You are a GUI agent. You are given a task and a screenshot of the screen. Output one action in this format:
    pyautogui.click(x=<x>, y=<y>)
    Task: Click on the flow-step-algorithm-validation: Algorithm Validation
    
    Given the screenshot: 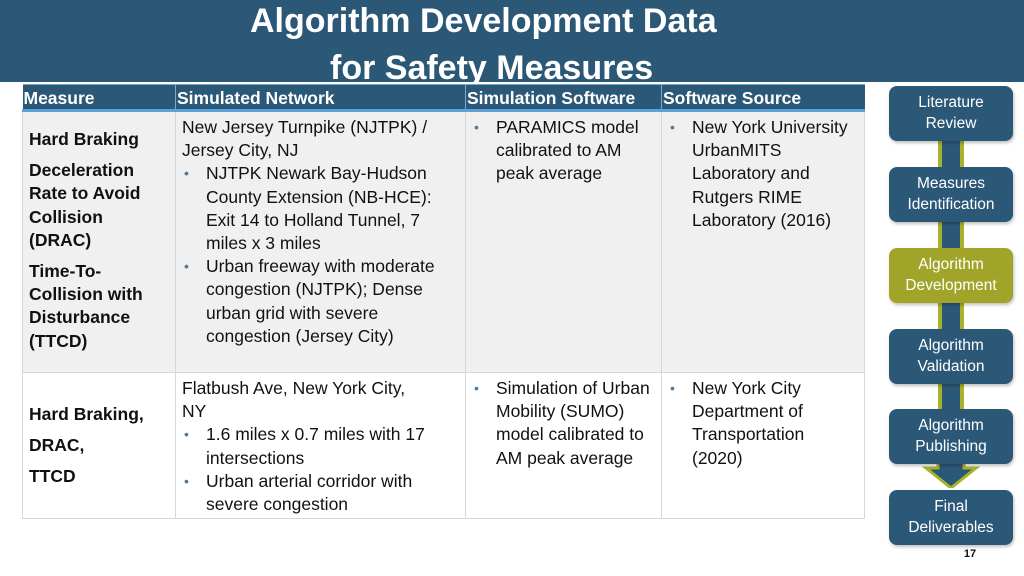 What is the action you would take?
    pyautogui.click(x=951, y=356)
    